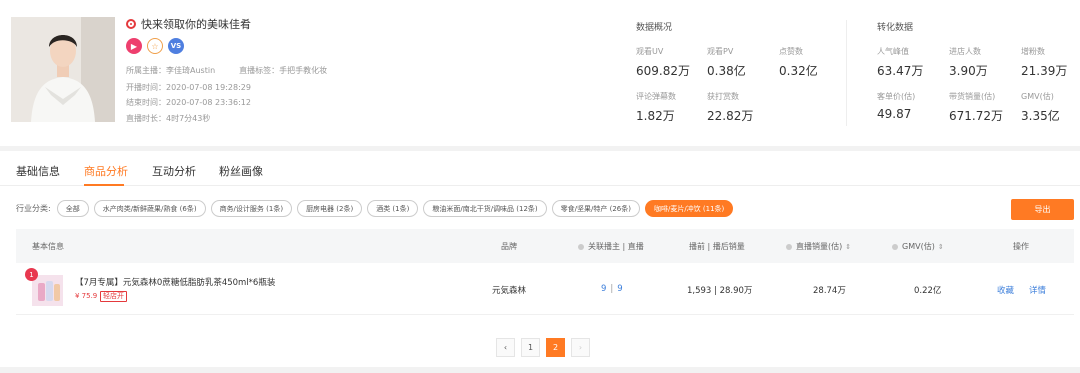 This screenshot has height=373, width=1080. Describe the element at coordinates (113, 296) in the screenshot. I see `product-tag: 轻店开` at that location.